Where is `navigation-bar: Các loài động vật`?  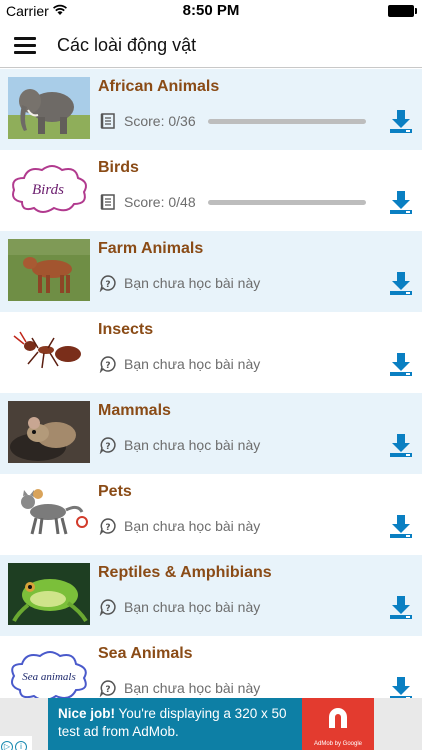
navigation-bar: Các loài động vật is located at coordinates (211, 45).